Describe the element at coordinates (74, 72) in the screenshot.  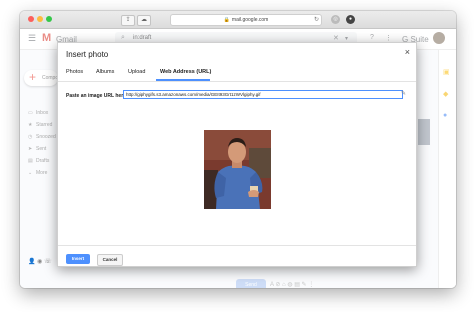
I see `tab-photos: Photos` at that location.